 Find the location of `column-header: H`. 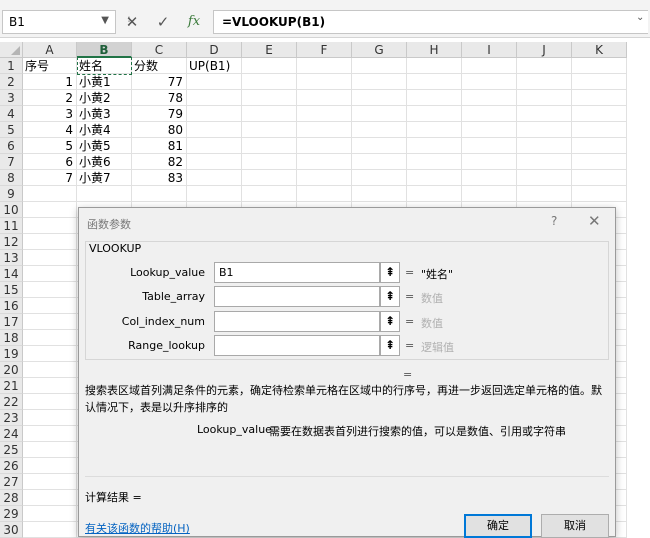

column-header: H is located at coordinates (434, 50).